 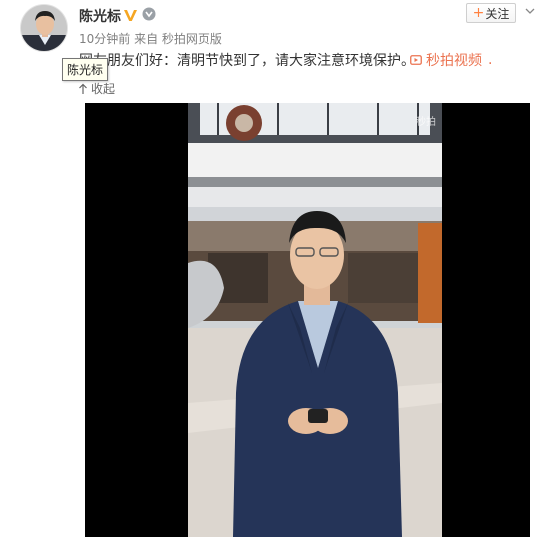 What do you see at coordinates (100, 16) in the screenshot?
I see `author-name: 陈光标` at bounding box center [100, 16].